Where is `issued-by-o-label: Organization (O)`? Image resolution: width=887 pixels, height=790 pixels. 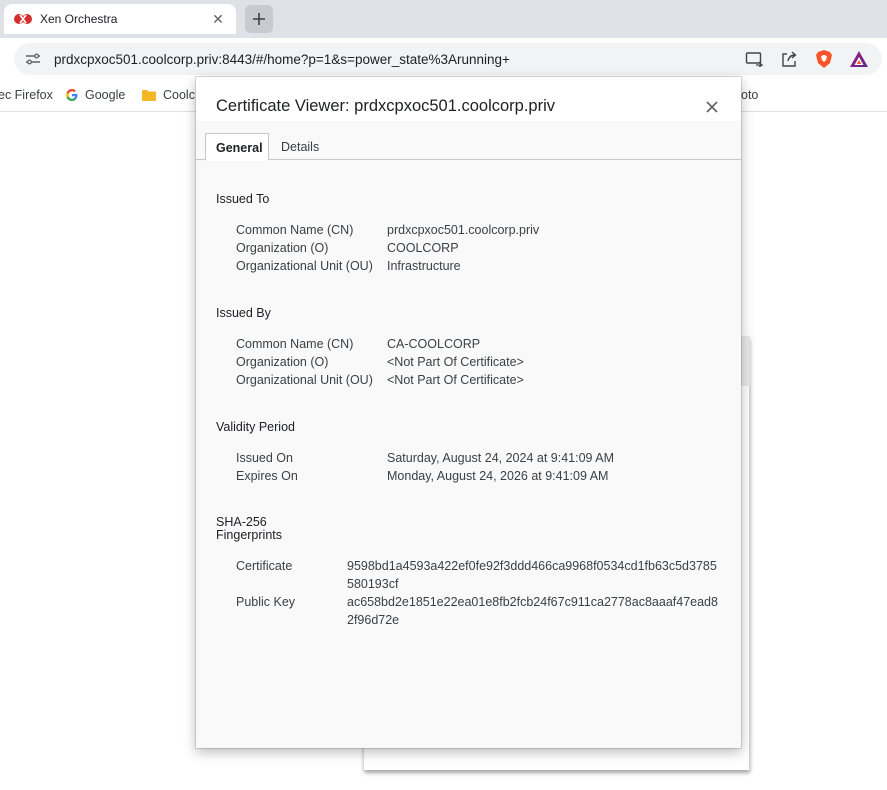 issued-by-o-label: Organization (O) is located at coordinates (282, 362).